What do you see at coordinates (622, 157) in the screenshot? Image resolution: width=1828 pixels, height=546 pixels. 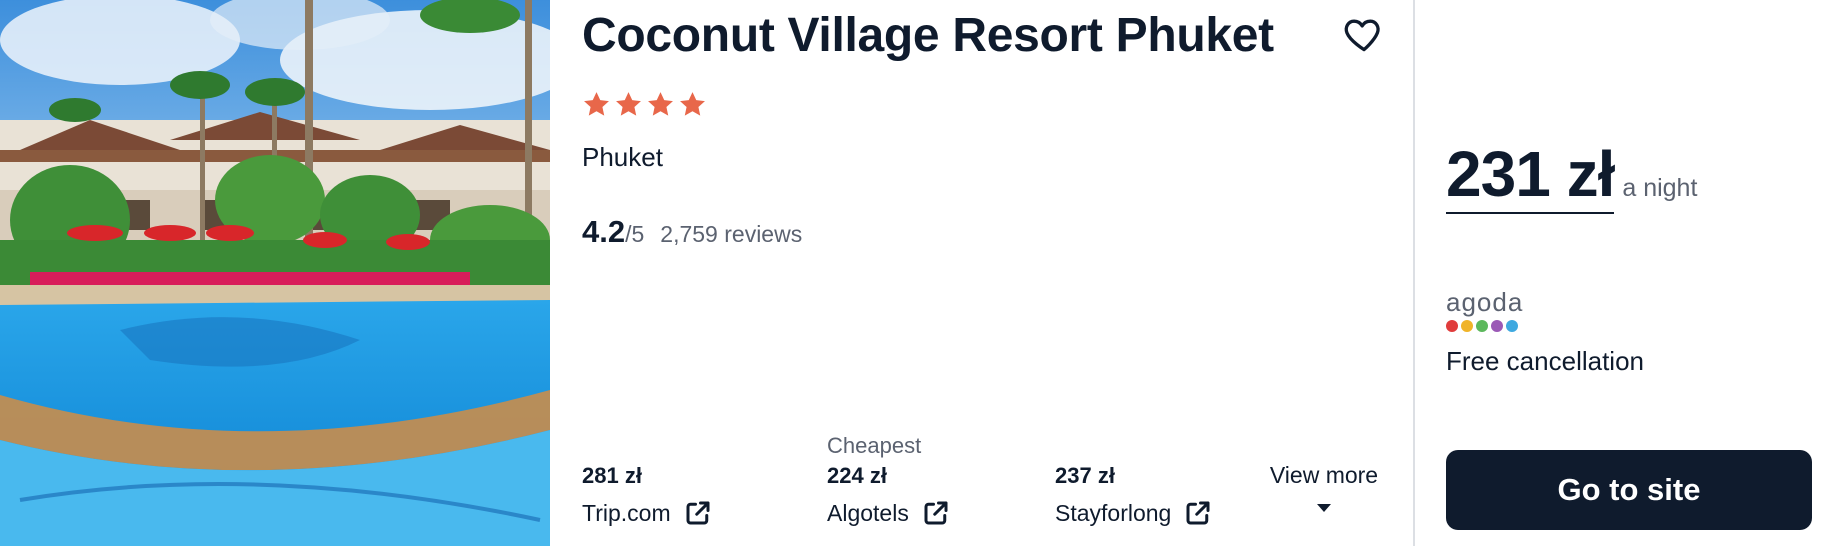 I see `hotel-location: Phuket` at bounding box center [622, 157].